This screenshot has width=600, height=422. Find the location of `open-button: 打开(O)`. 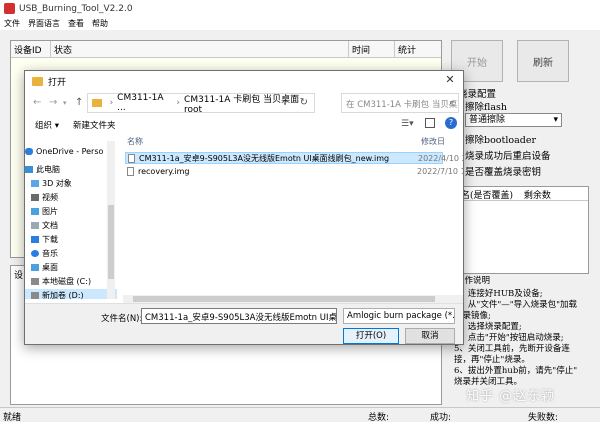

open-button: 打开(O) is located at coordinates (371, 336).